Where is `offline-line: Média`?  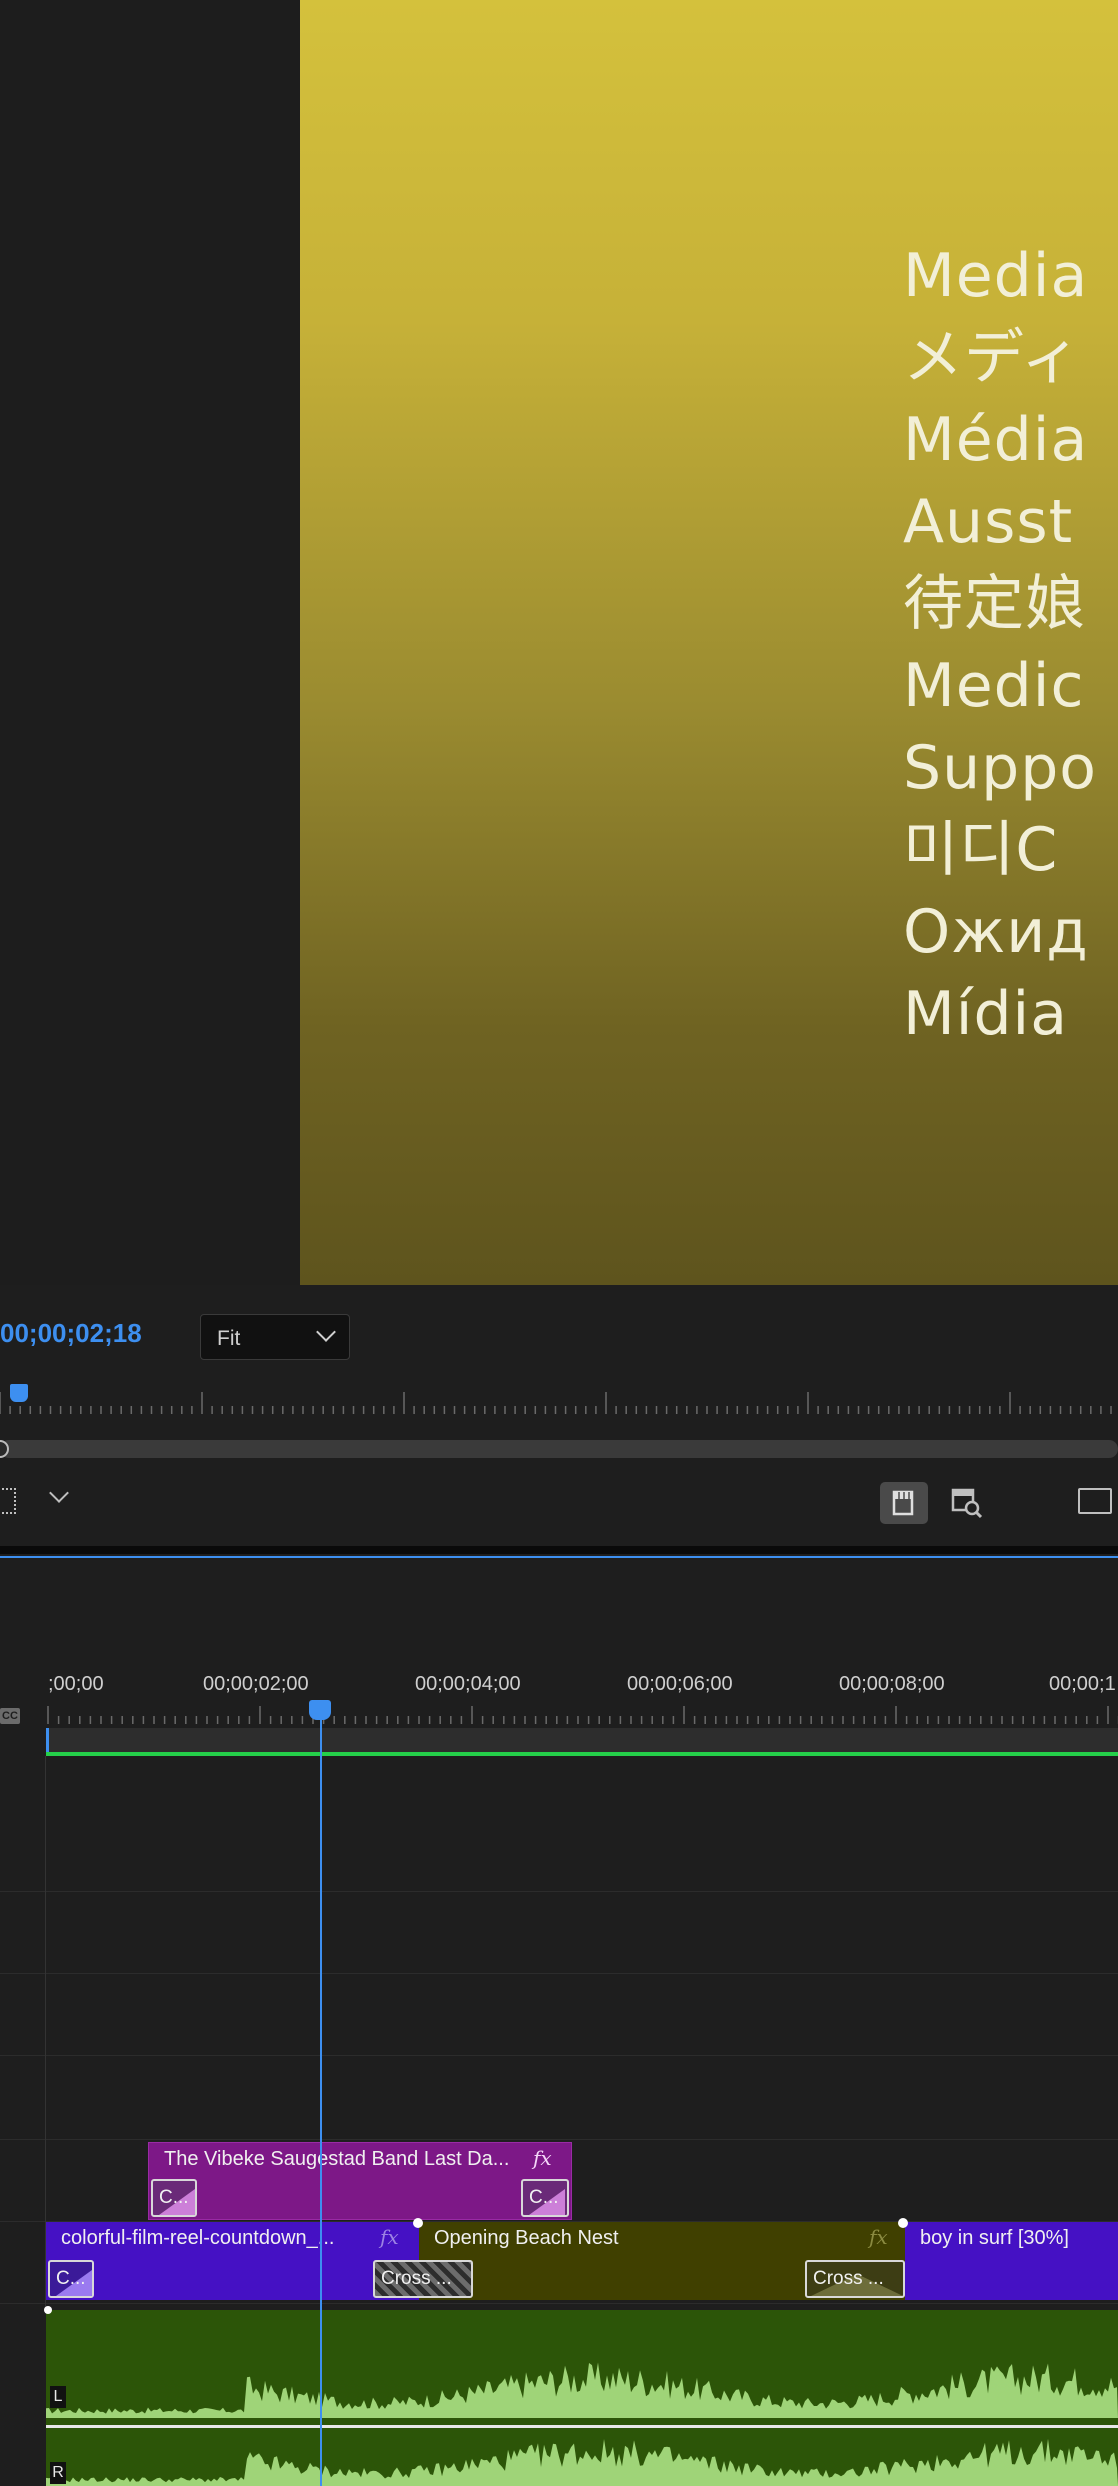 offline-line: Média is located at coordinates (996, 440).